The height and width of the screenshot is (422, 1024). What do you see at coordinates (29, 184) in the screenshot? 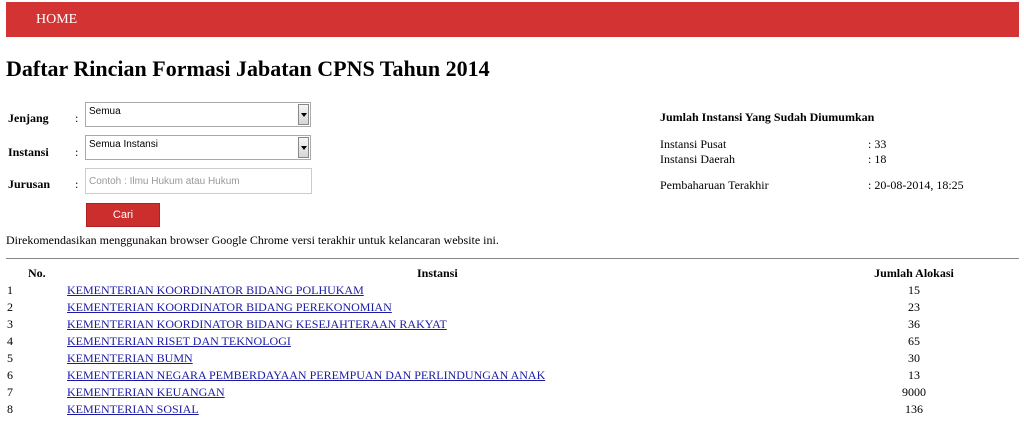
I see `jurusan-label: Jurusan` at bounding box center [29, 184].